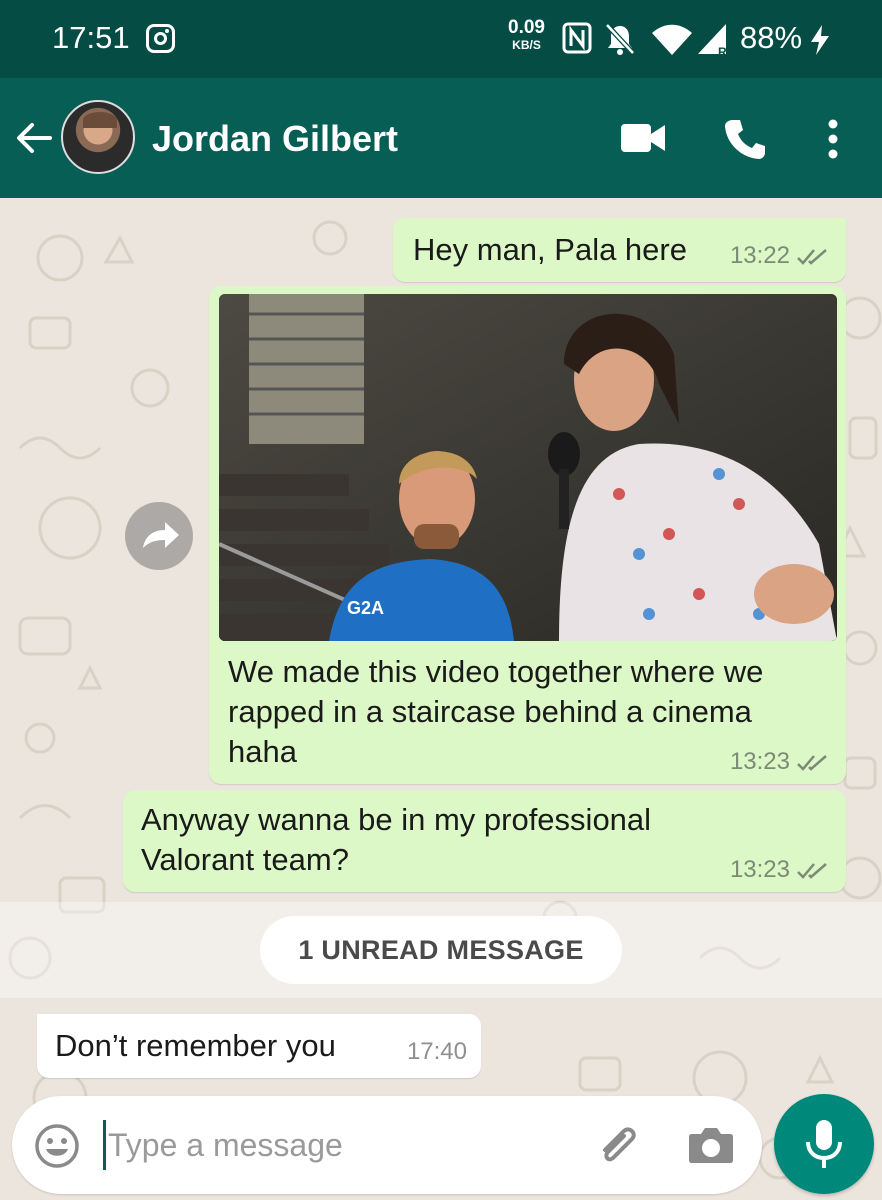 The image size is (882, 1200). Describe the element at coordinates (441, 950) in the screenshot. I see `unread-messages-badge: 1 UNREAD MESSAGE` at that location.